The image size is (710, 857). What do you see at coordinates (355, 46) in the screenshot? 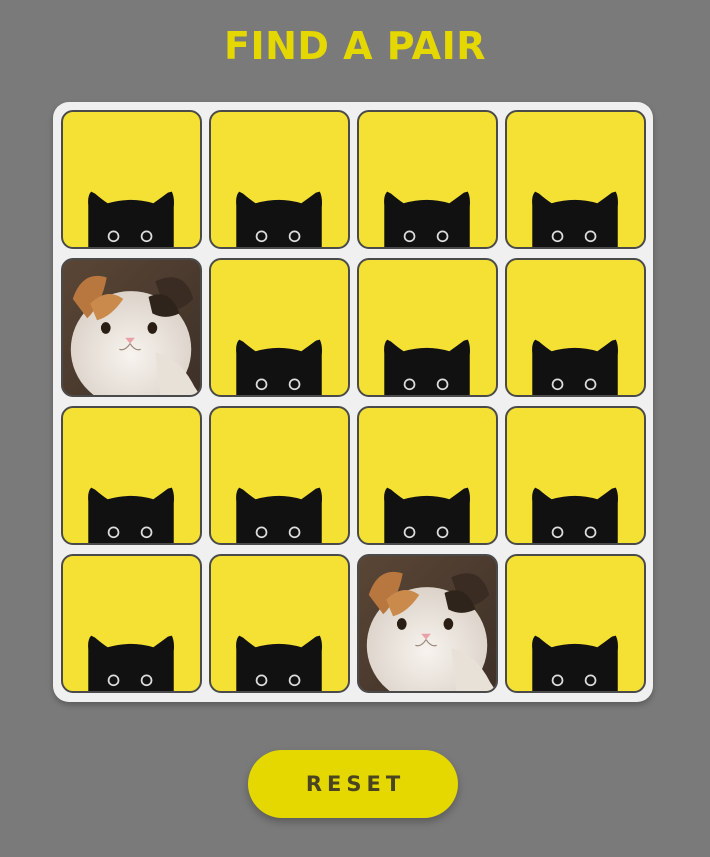
I see `game-title: FIND A PAIR` at bounding box center [355, 46].